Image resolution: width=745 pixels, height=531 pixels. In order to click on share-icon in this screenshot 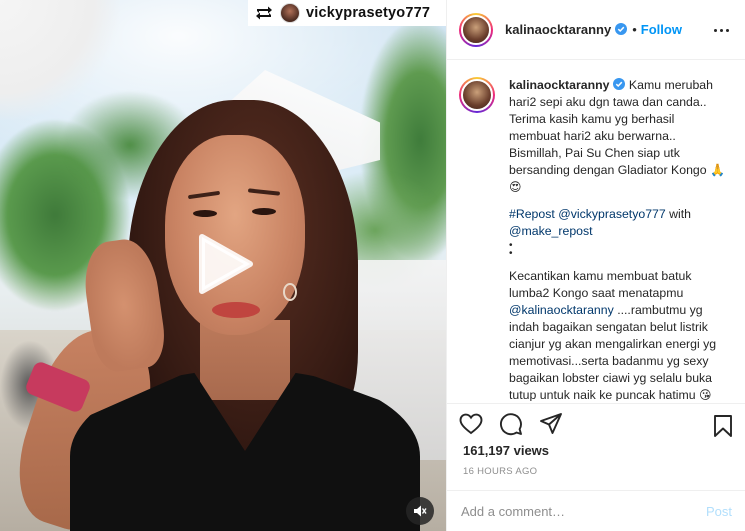, I will do `click(551, 424)`.